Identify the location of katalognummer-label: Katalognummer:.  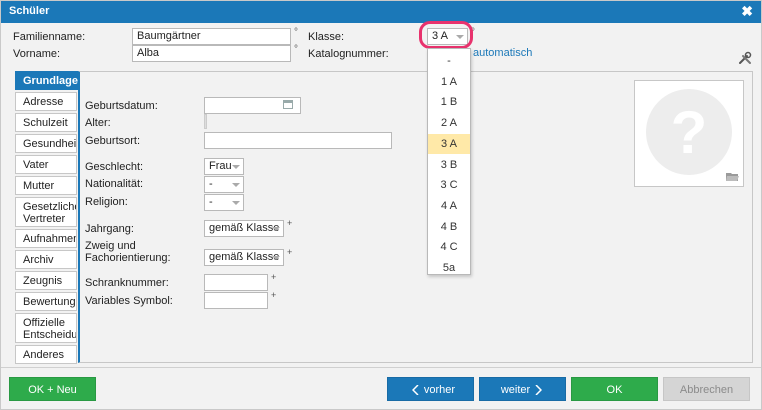
(348, 54).